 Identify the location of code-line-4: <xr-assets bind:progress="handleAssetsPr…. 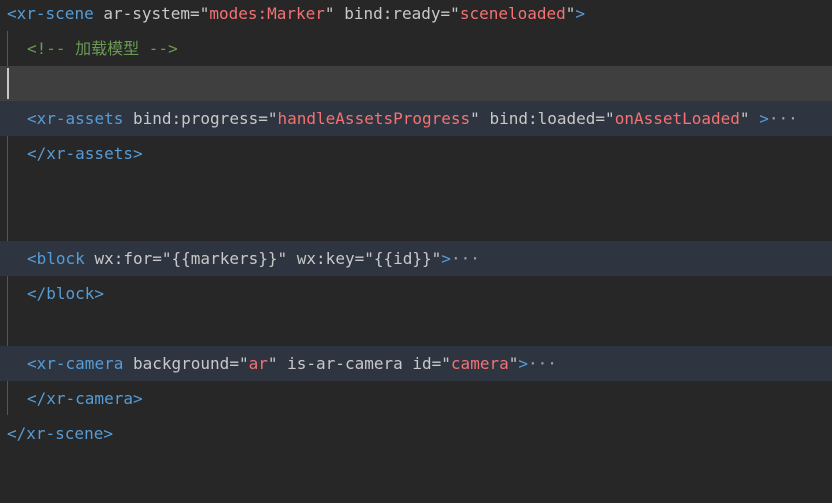
(416, 118).